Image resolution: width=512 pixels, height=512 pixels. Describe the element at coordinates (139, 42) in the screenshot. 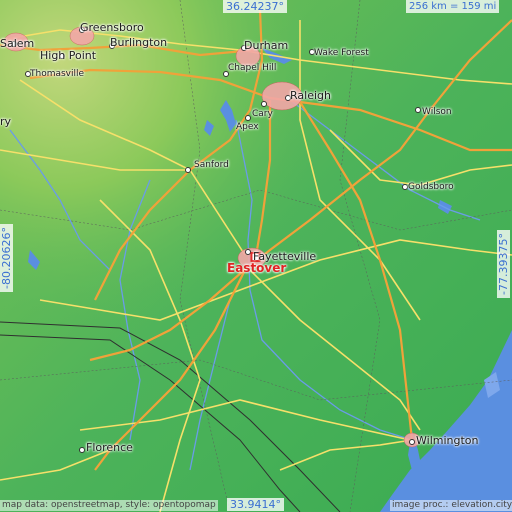

I see `city-label-burlington: Burlington` at that location.